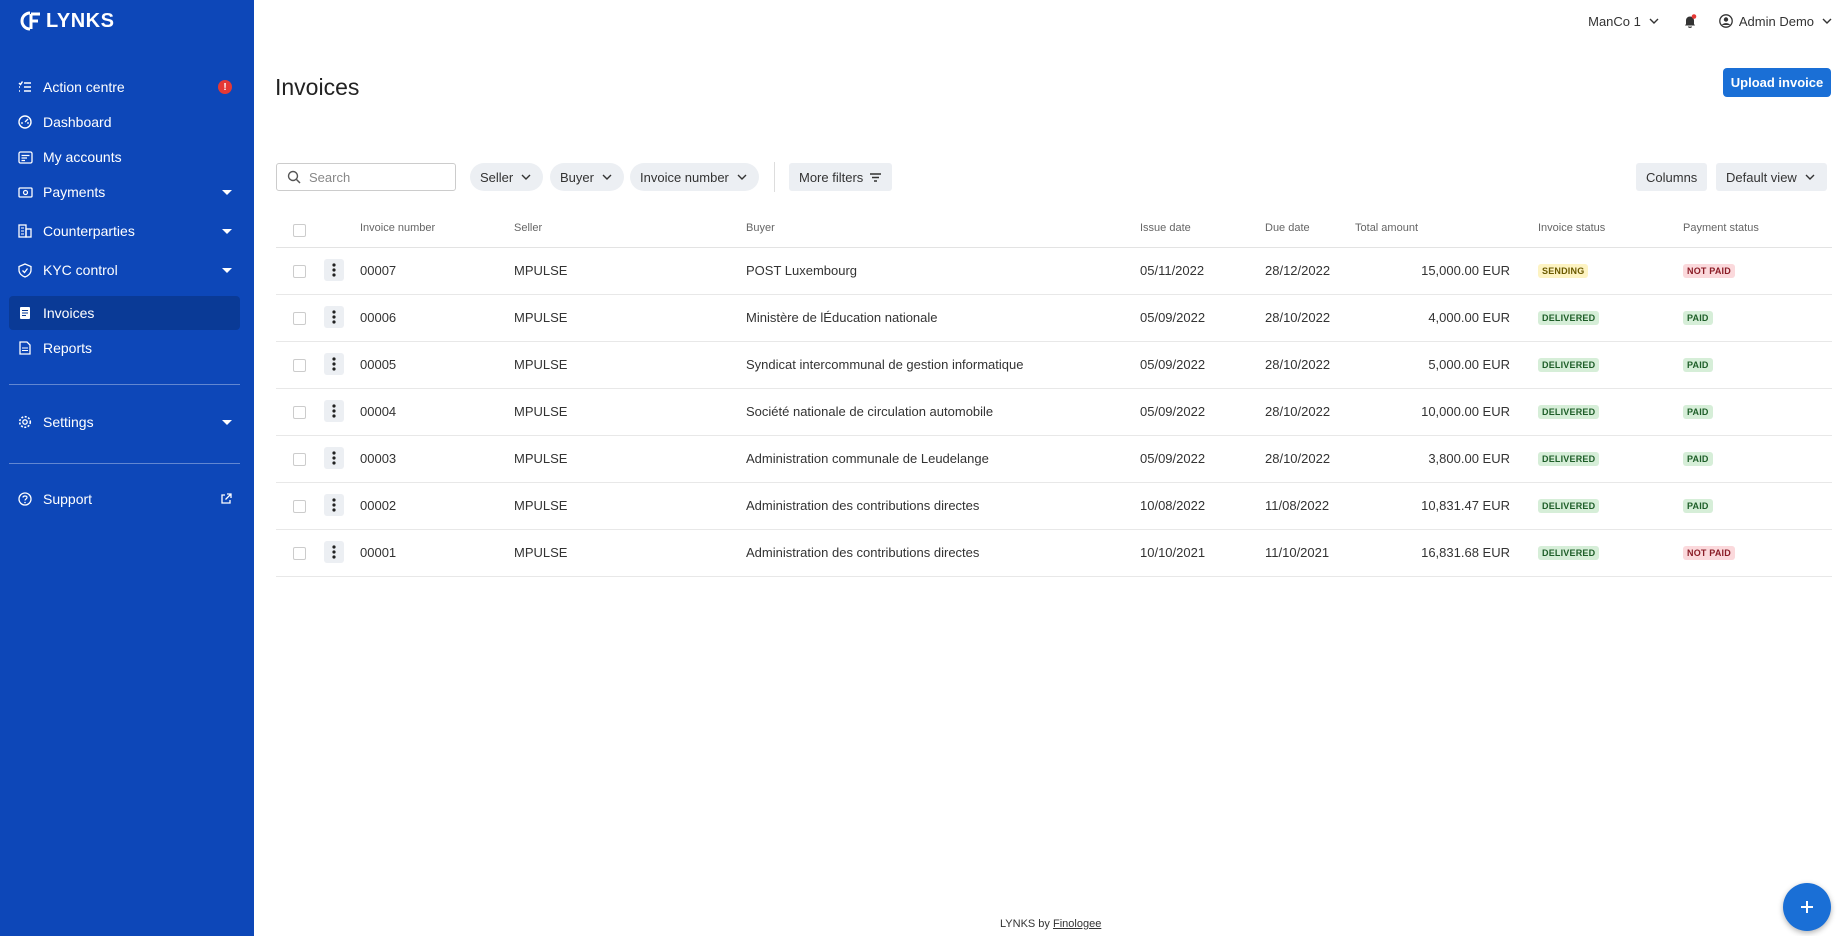 This screenshot has height=936, width=1844. Describe the element at coordinates (374, 177) in the screenshot. I see `search-input` at that location.